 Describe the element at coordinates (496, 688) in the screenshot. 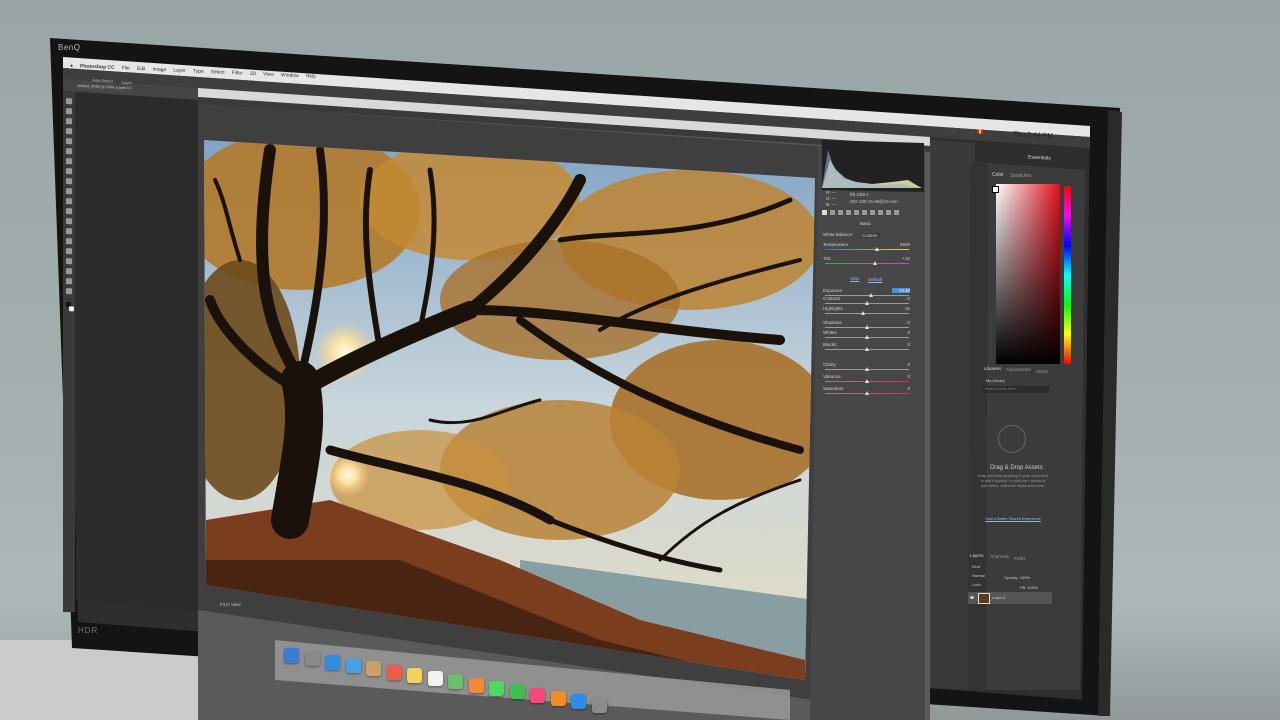

I see `messages-icon` at that location.